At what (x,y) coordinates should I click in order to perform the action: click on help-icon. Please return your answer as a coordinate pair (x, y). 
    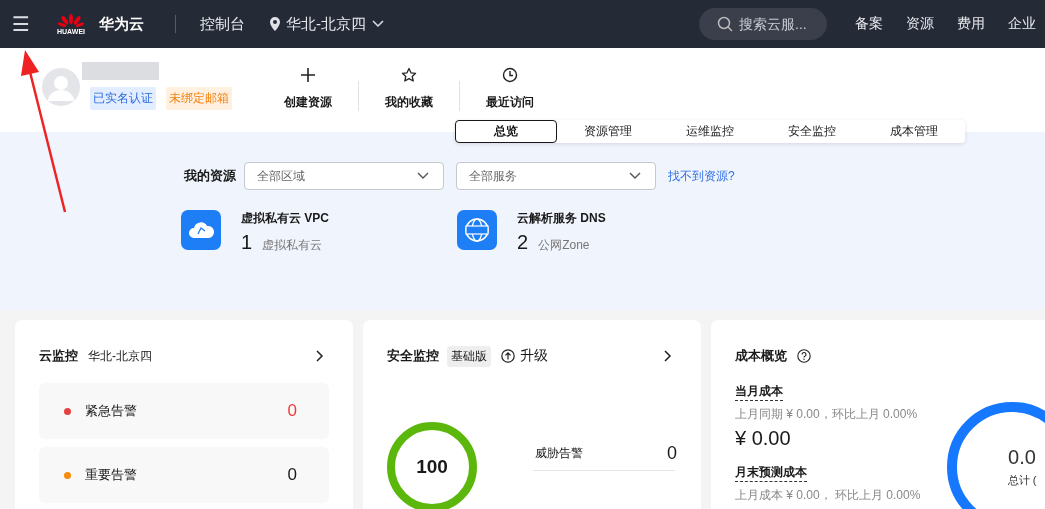
    Looking at the image, I should click on (804, 356).